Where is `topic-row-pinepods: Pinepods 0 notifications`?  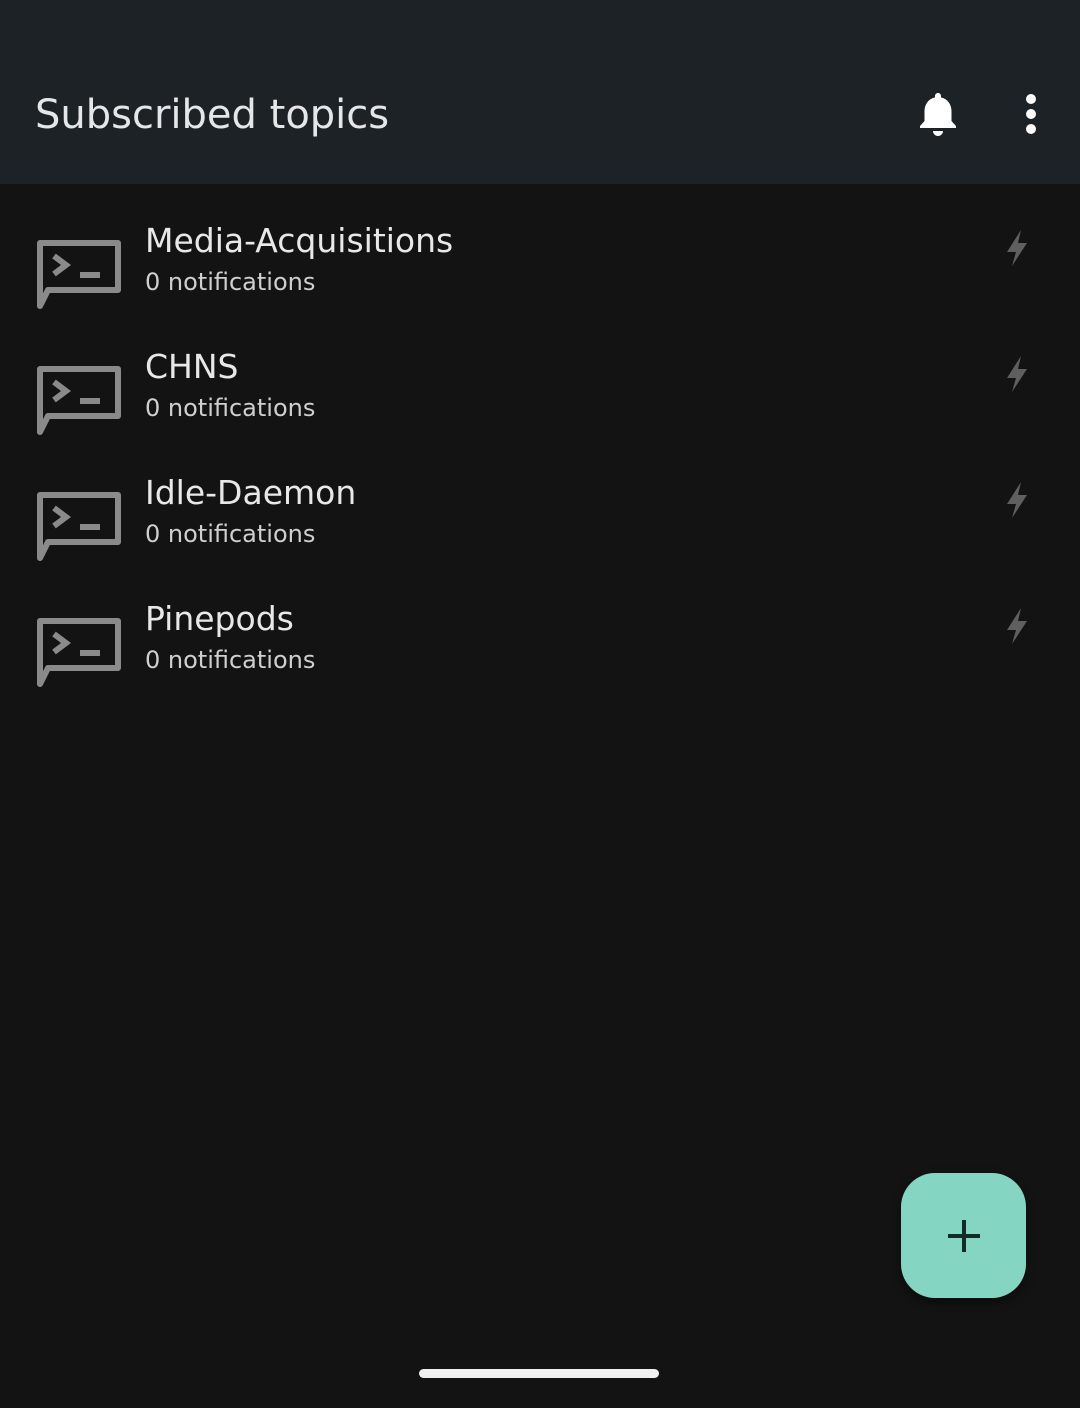 topic-row-pinepods: Pinepods 0 notifications is located at coordinates (540, 625).